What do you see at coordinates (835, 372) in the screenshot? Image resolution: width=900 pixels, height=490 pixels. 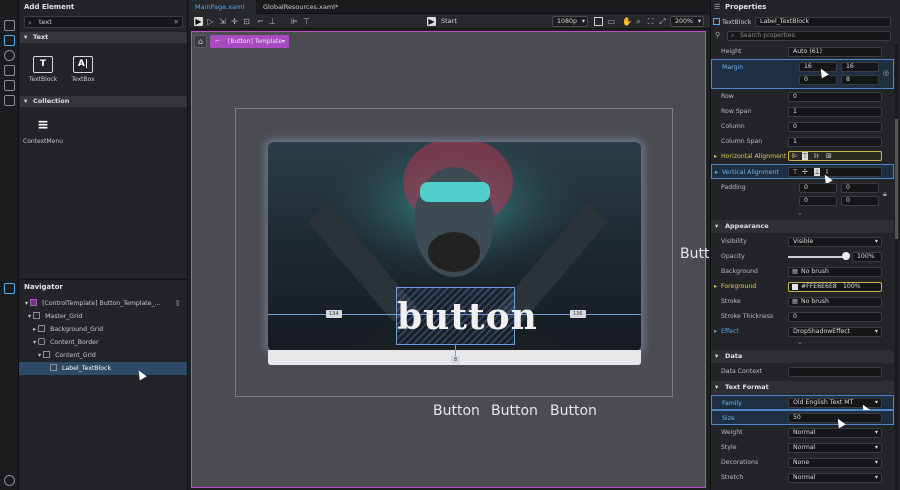 I see `data-context-input` at bounding box center [835, 372].